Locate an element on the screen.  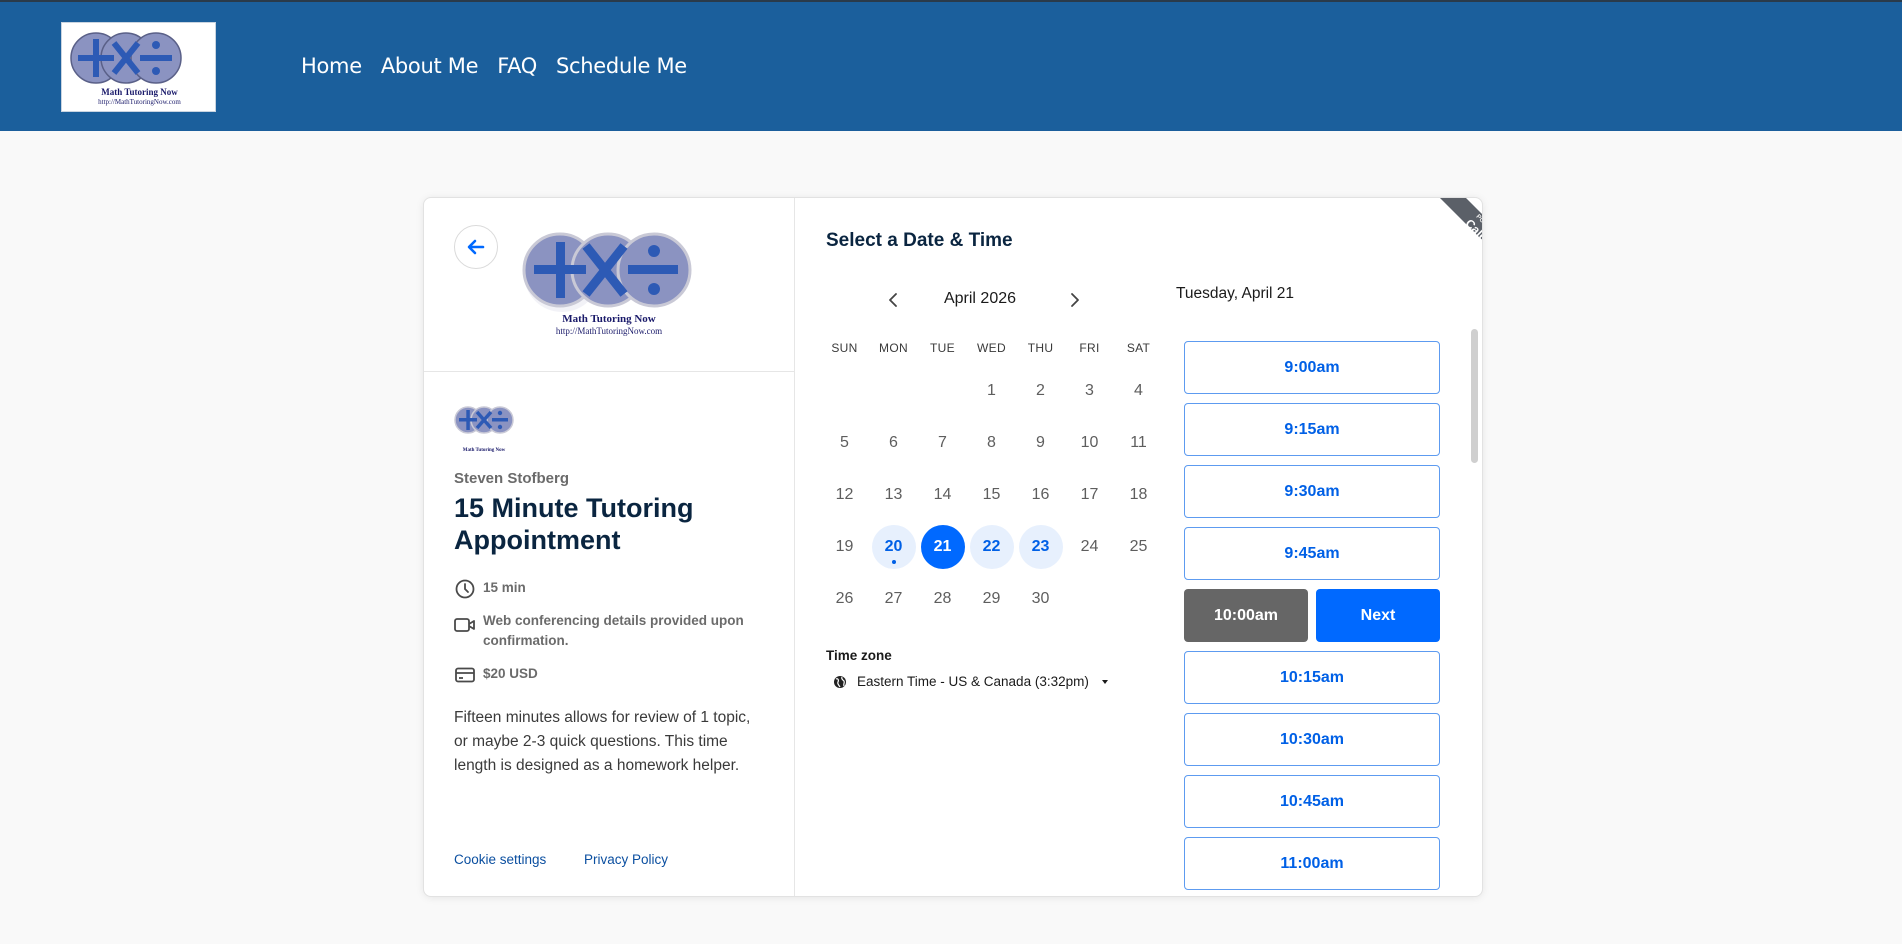
weekday-label: SAT is located at coordinates (1138, 348).